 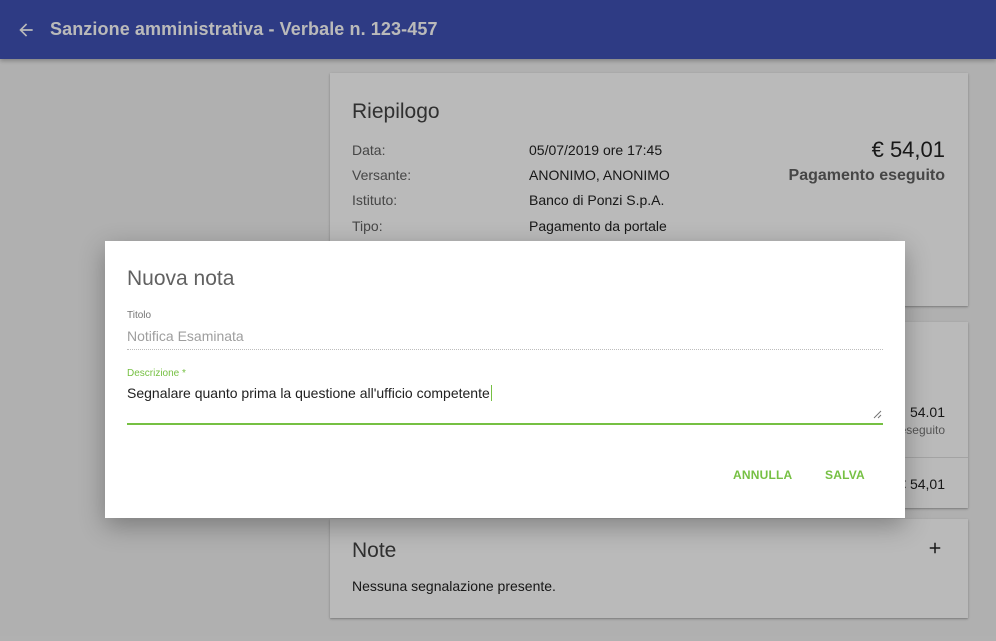 What do you see at coordinates (845, 475) in the screenshot?
I see `save-button: SALVA` at bounding box center [845, 475].